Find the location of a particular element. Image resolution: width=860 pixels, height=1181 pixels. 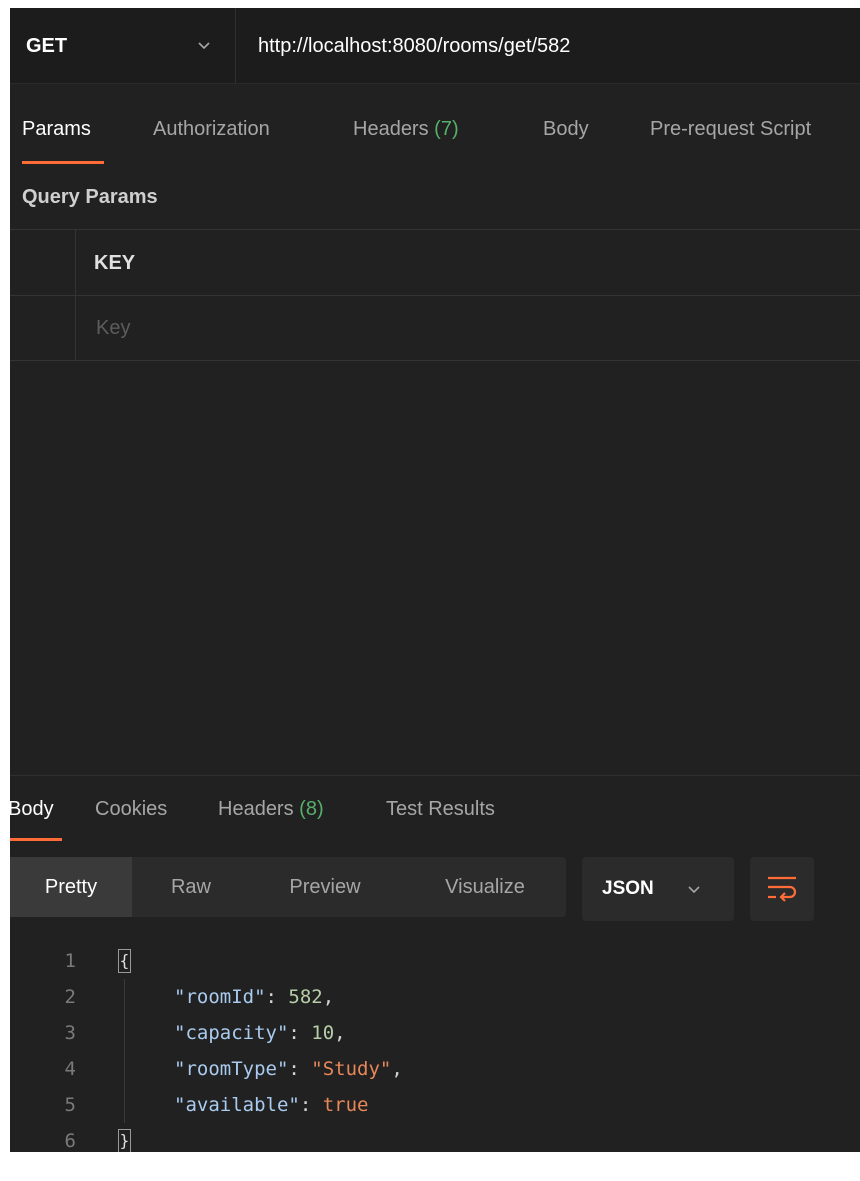

headers-count-badge: (7) is located at coordinates (446, 129).